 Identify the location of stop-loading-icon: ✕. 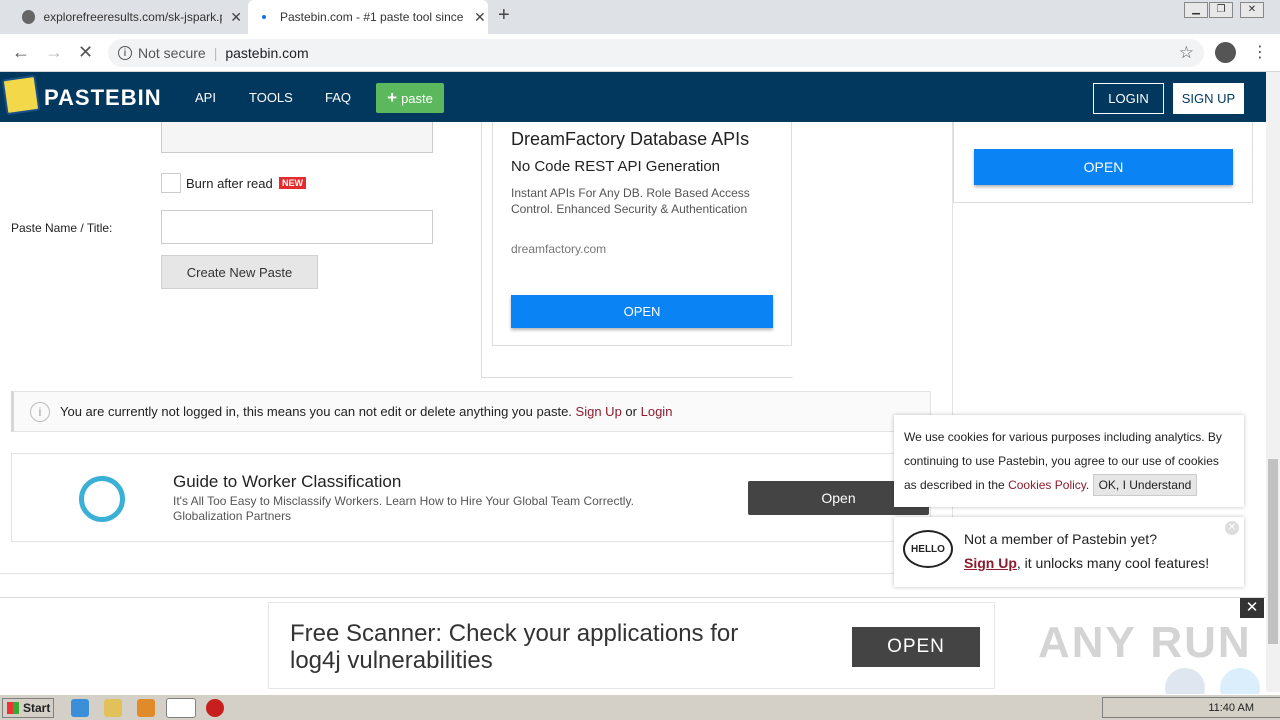
(85, 52).